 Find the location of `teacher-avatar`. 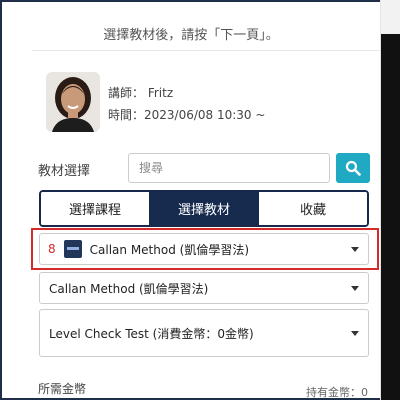

teacher-avatar is located at coordinates (73, 102).